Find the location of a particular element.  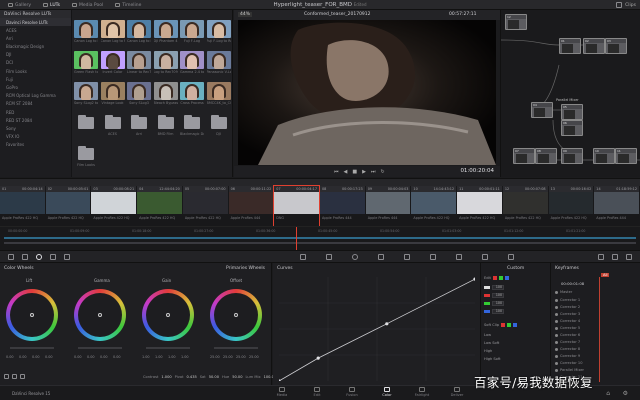

keyframe-track-row: Corrector 8 is located at coordinates (567, 349).